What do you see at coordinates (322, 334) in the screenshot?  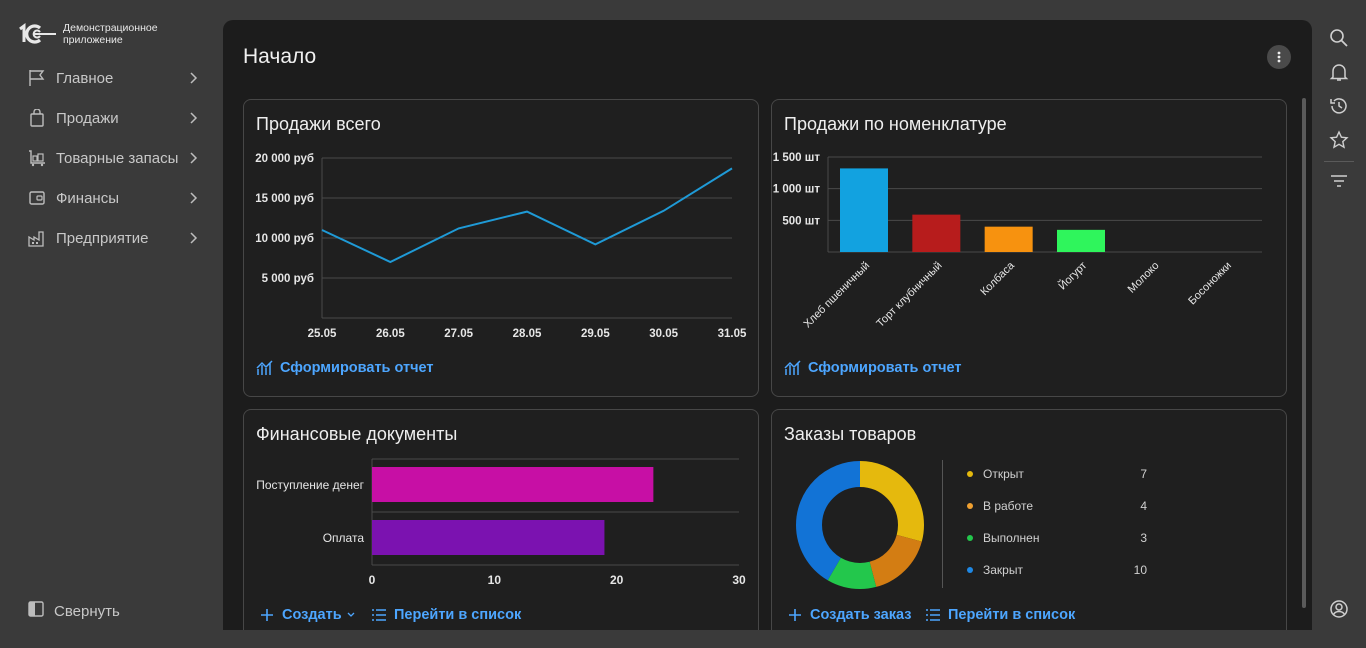 I see `x-tick-label: 25.05` at bounding box center [322, 334].